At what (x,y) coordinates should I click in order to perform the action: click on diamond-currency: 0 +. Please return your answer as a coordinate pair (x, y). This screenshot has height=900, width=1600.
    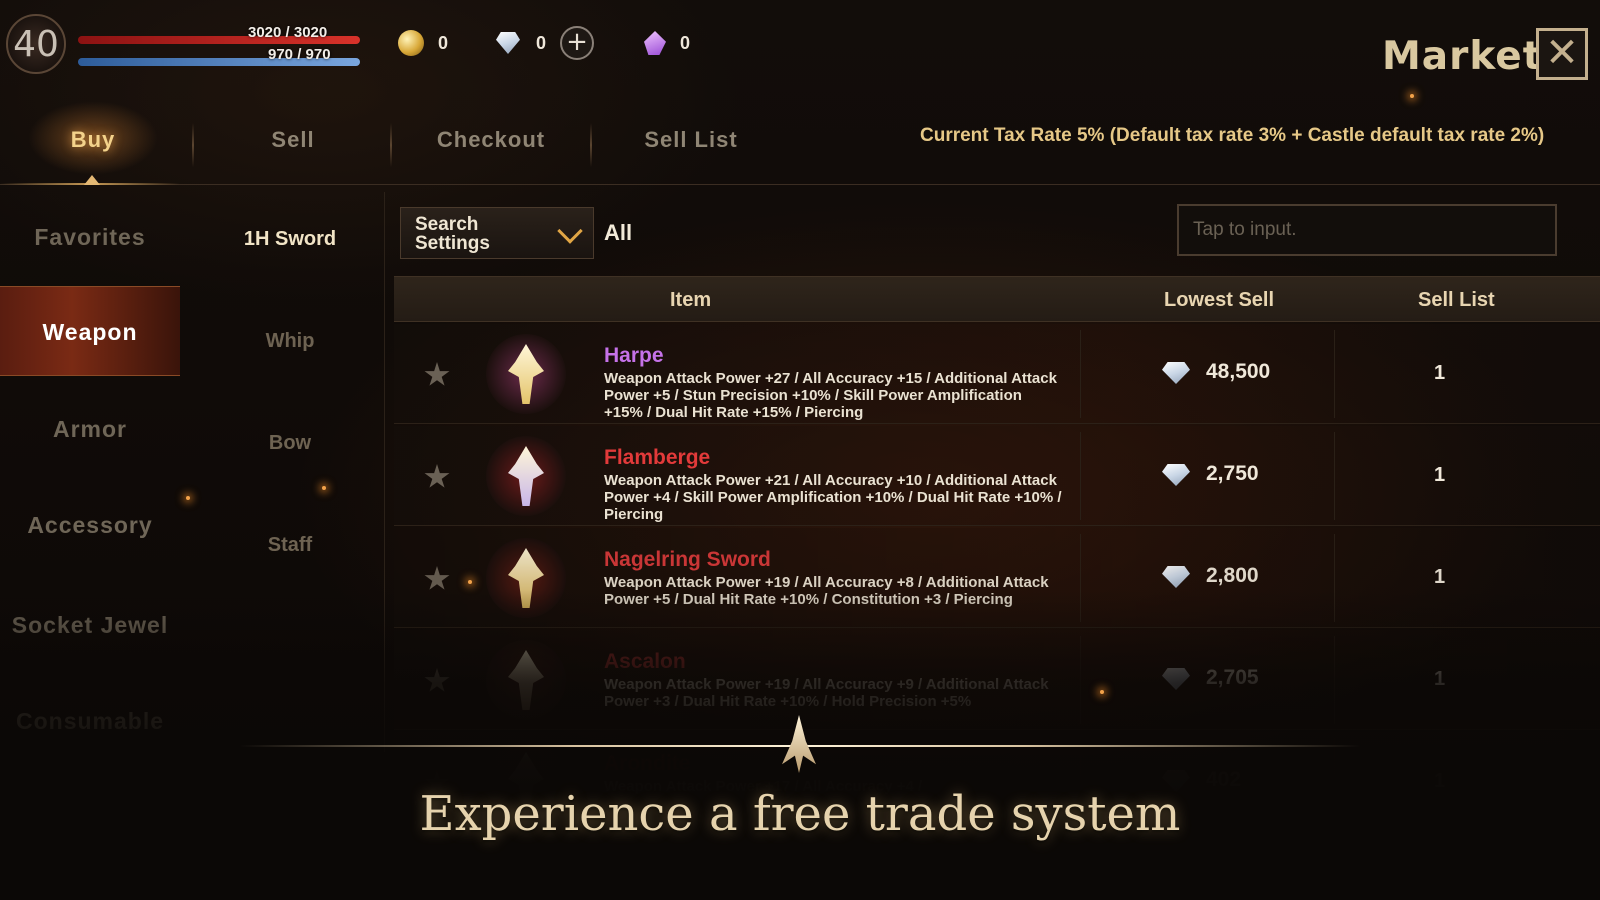
    Looking at the image, I should click on (544, 43).